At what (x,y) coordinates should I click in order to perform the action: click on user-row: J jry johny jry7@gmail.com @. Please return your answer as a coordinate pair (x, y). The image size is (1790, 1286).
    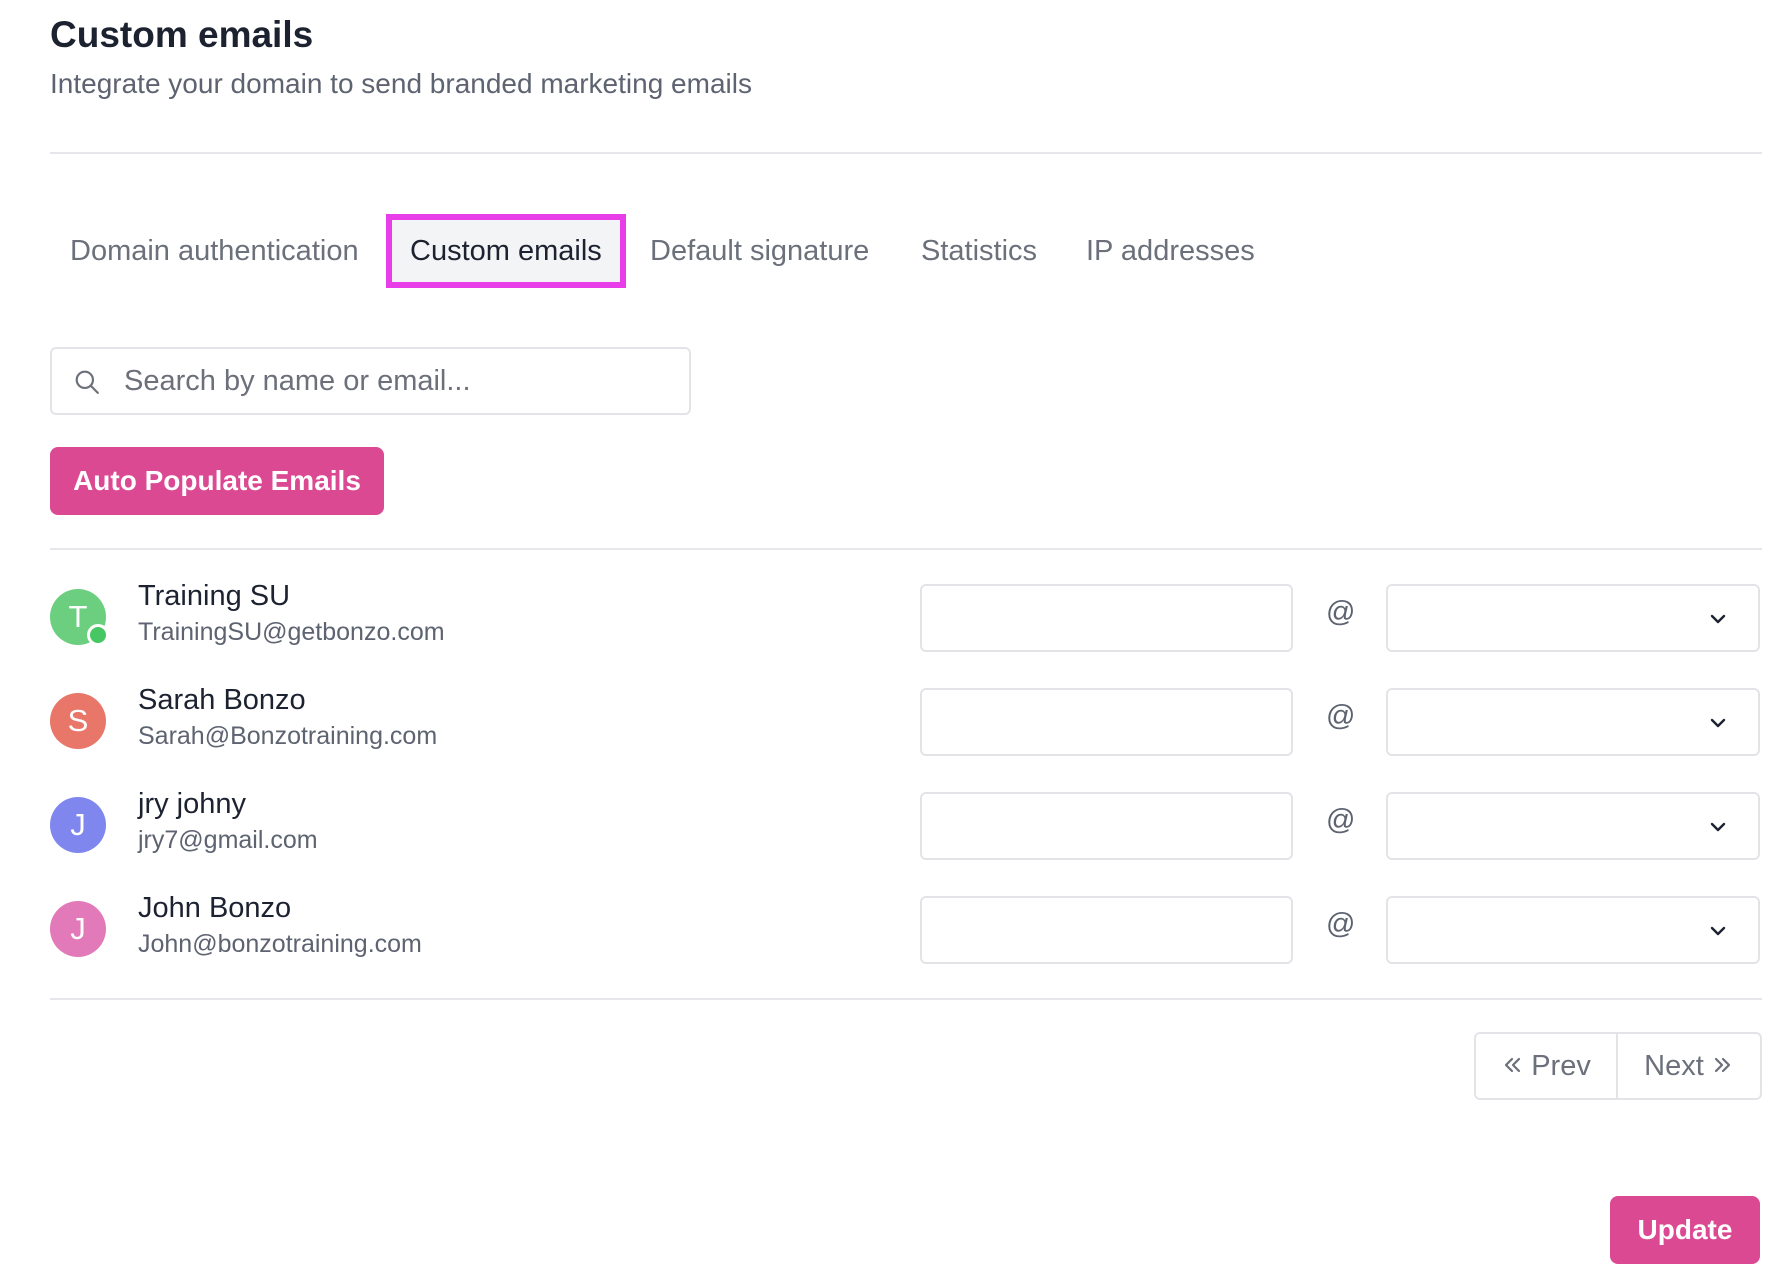
    Looking at the image, I should click on (906, 824).